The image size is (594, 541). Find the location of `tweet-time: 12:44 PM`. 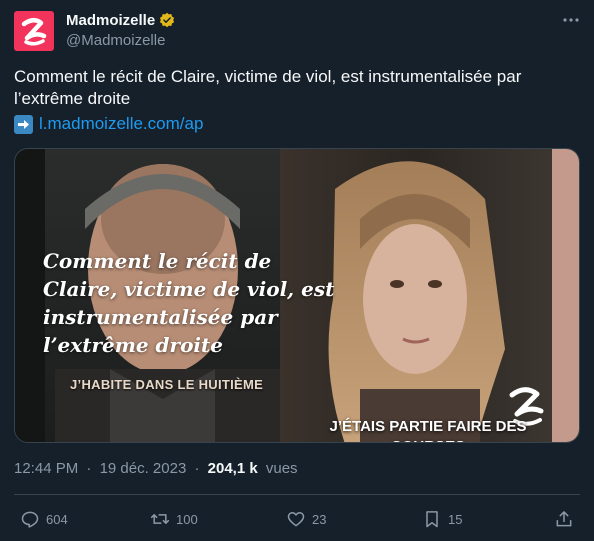

tweet-time: 12:44 PM is located at coordinates (46, 468).